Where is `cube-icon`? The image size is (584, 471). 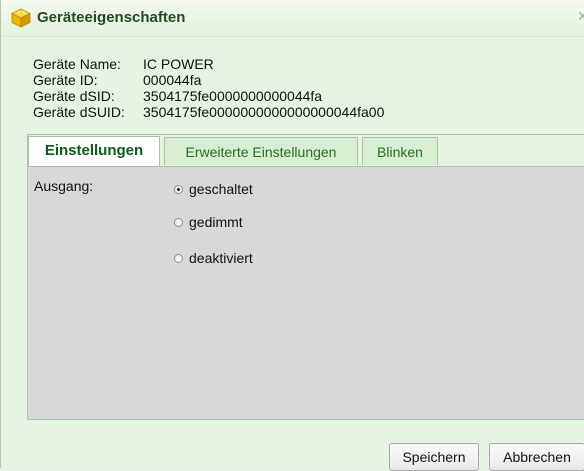
cube-icon is located at coordinates (21, 18).